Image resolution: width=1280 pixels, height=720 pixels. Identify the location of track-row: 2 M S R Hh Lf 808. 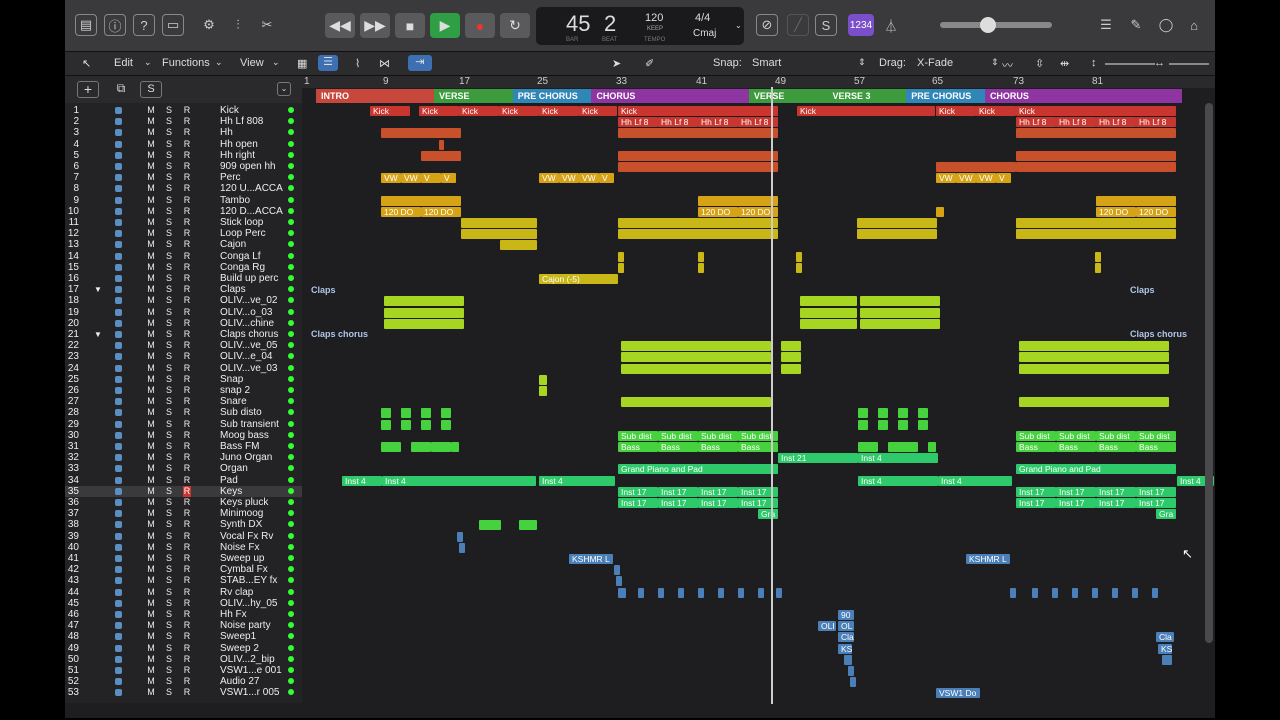
(183, 121).